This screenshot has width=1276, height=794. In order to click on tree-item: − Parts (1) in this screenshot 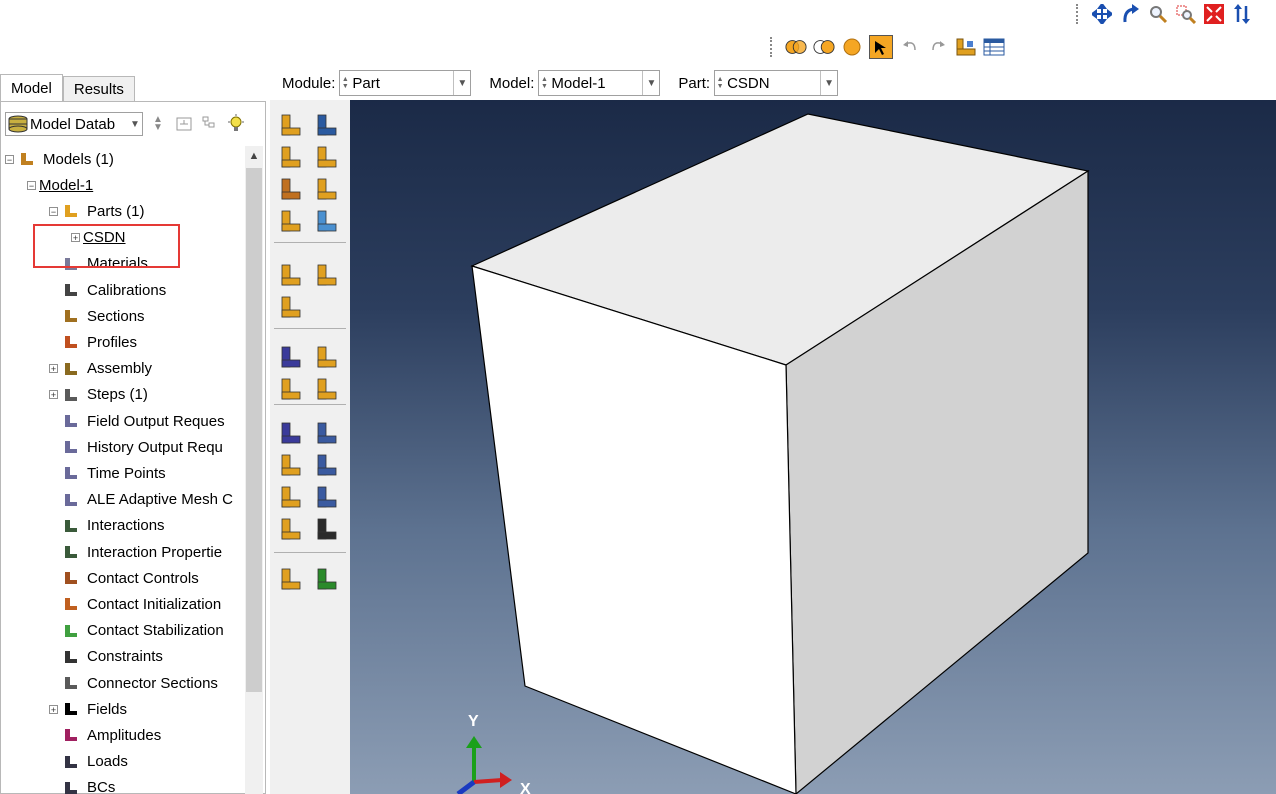, I will do `click(97, 211)`.